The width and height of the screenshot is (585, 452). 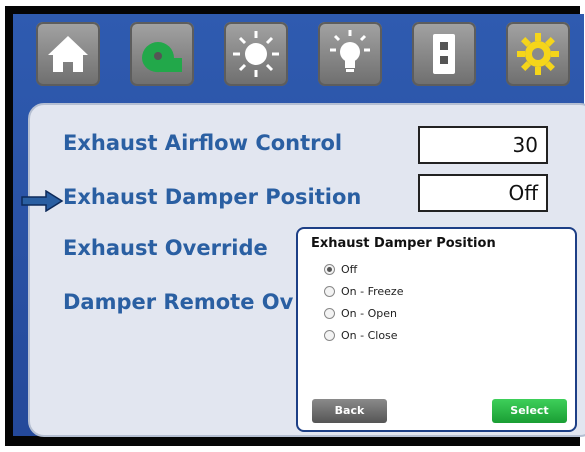 I want to click on light-bulb-icon, so click(x=350, y=51).